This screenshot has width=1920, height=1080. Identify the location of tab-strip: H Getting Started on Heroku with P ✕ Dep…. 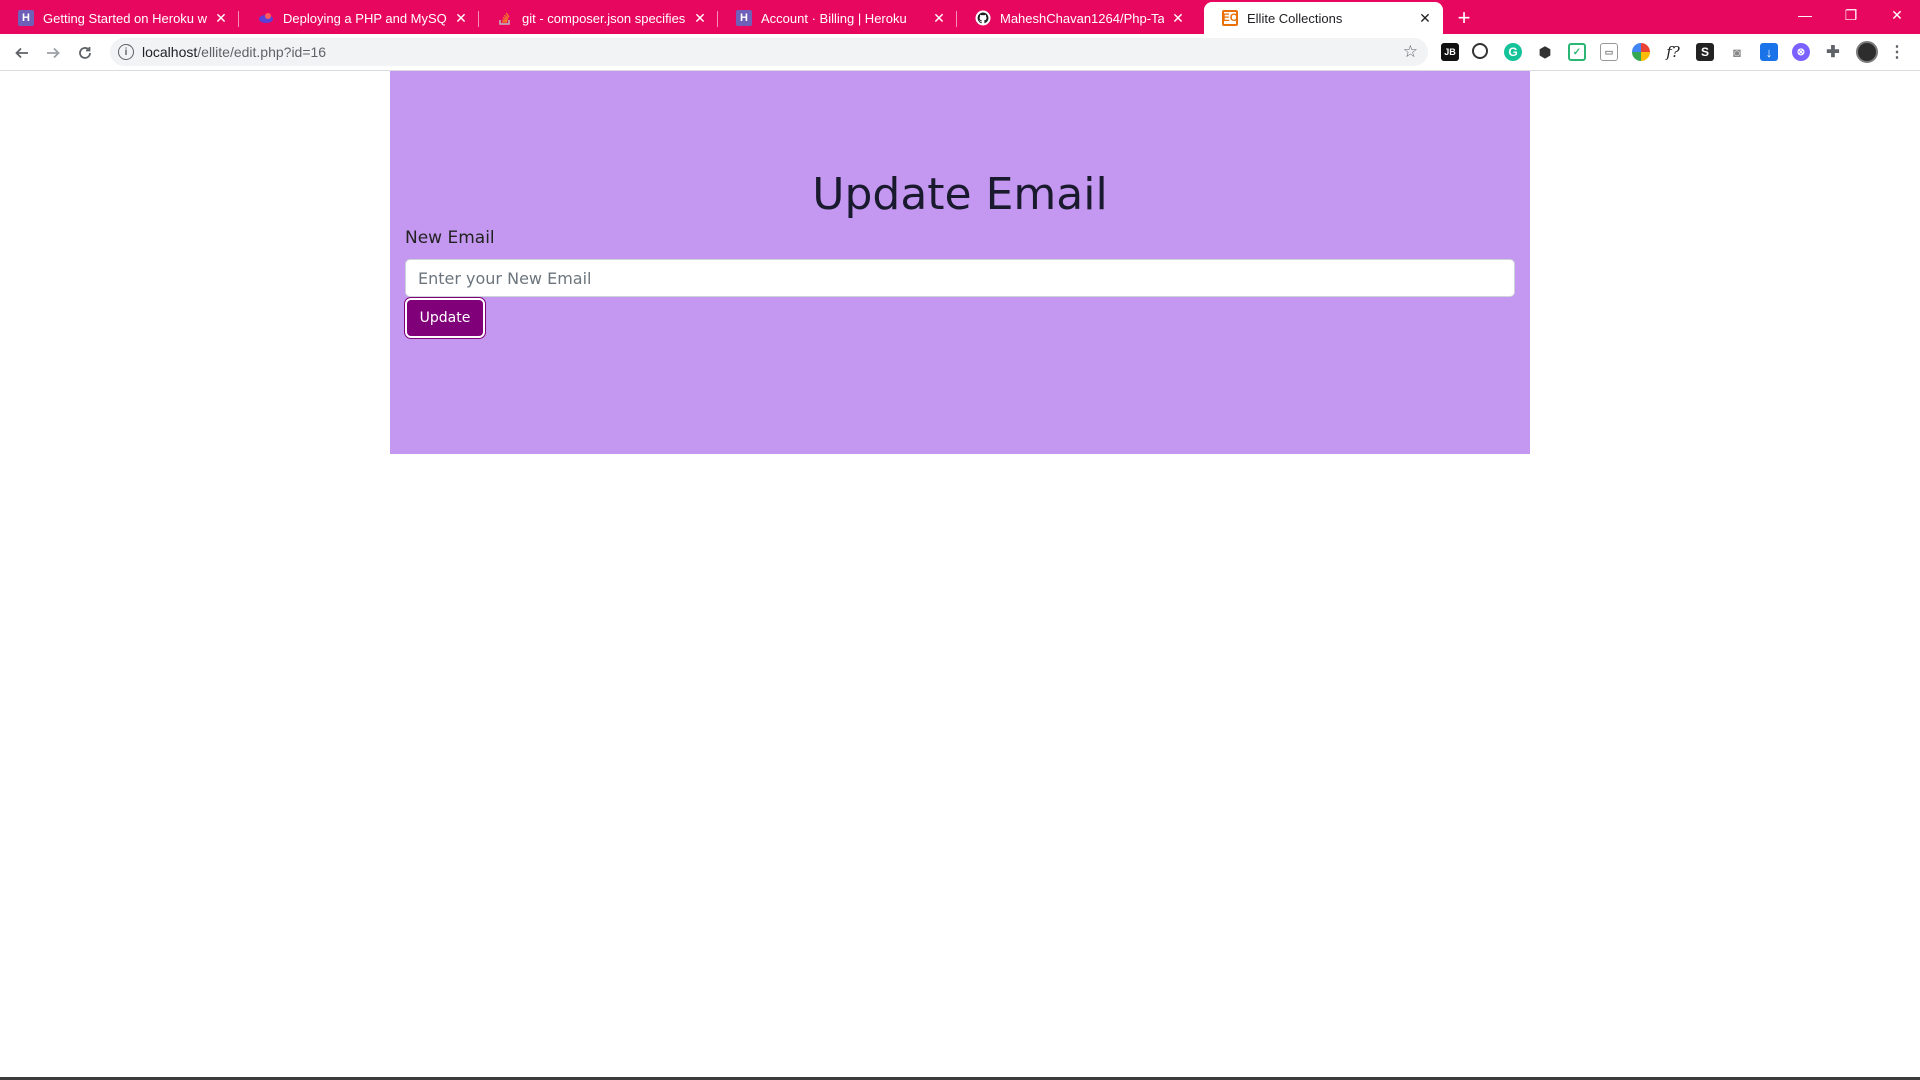
(960, 17).